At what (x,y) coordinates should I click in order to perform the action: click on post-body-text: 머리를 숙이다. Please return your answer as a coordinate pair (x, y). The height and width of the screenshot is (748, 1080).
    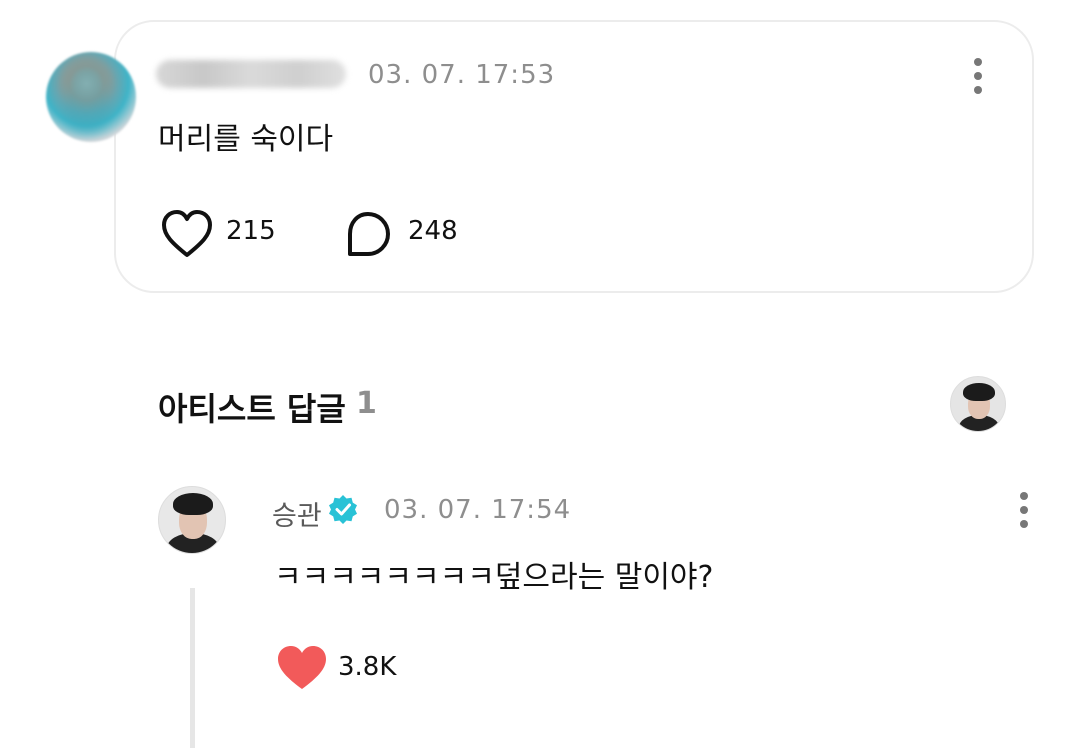
    Looking at the image, I should click on (246, 139).